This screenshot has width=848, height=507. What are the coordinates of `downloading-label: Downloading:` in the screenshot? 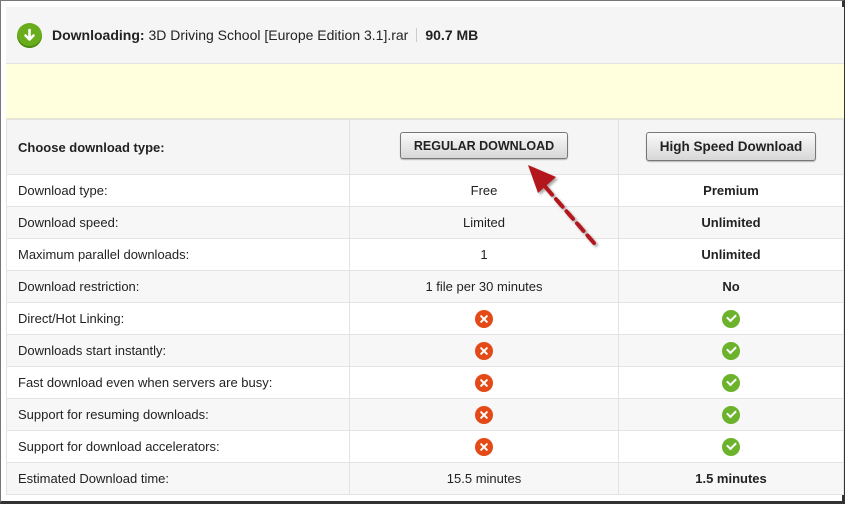 It's located at (98, 35).